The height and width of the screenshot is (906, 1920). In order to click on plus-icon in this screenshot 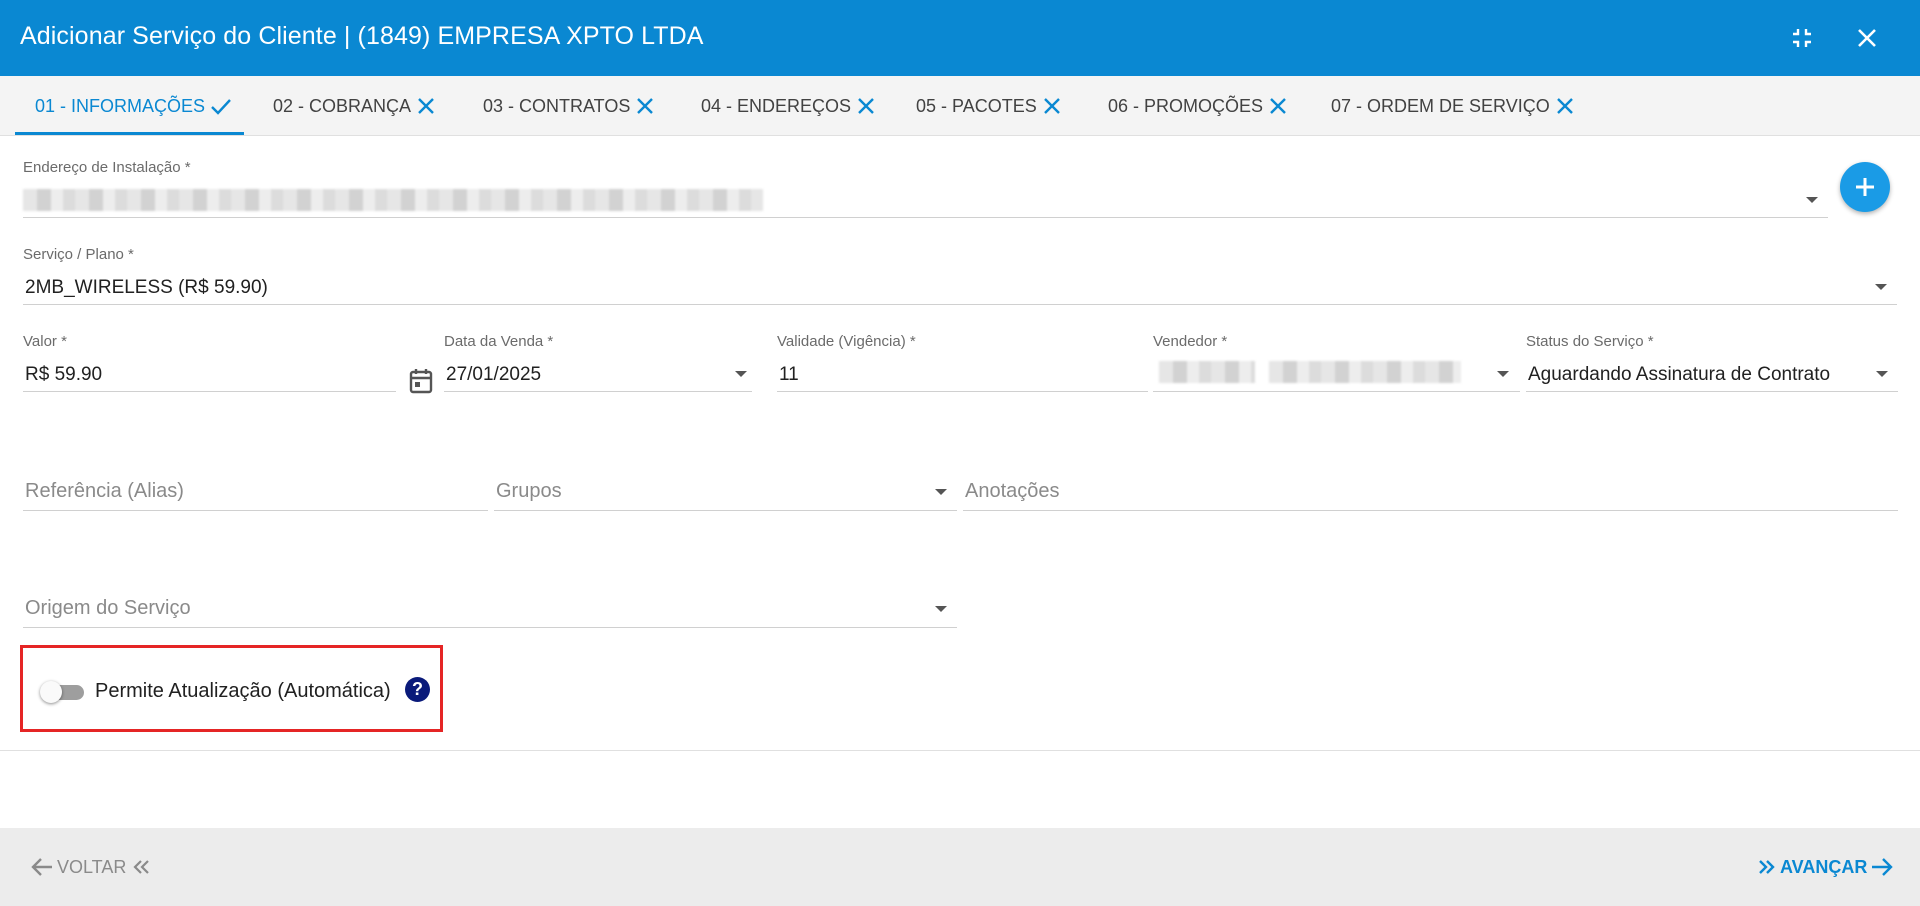, I will do `click(1865, 187)`.